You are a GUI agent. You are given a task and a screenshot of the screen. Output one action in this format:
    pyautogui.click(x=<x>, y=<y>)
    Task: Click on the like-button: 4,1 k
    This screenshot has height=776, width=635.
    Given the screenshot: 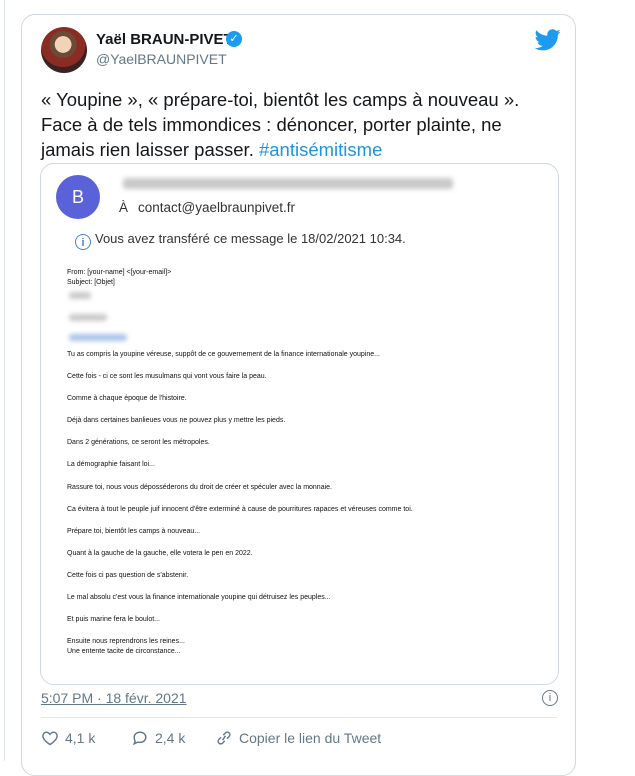 What is the action you would take?
    pyautogui.click(x=68, y=738)
    